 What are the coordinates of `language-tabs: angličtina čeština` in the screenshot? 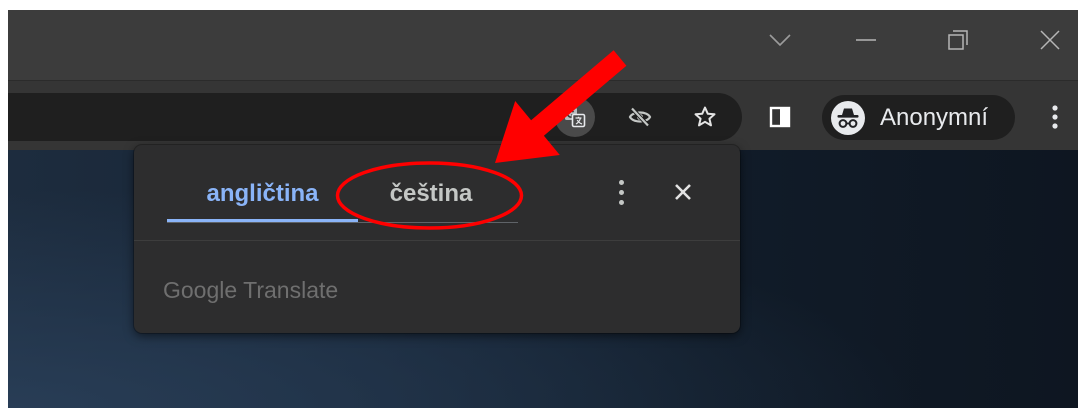 It's located at (342, 194).